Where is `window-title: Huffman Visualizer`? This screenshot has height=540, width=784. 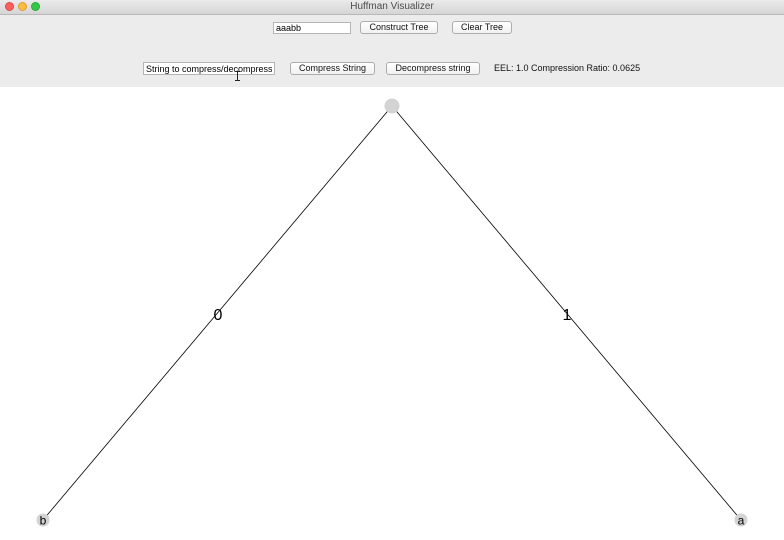
window-title: Huffman Visualizer is located at coordinates (392, 6).